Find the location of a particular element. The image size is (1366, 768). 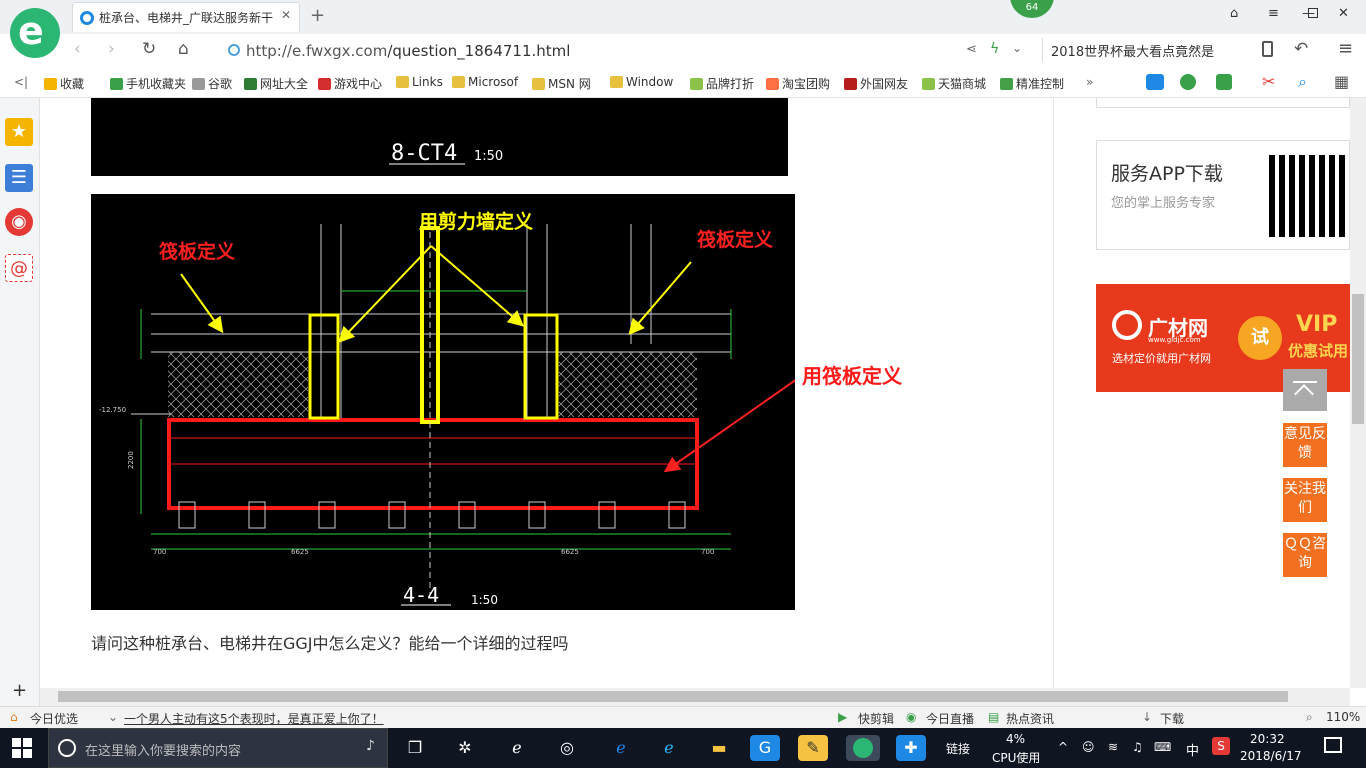

notes-app-icon: ✎ is located at coordinates (813, 748).